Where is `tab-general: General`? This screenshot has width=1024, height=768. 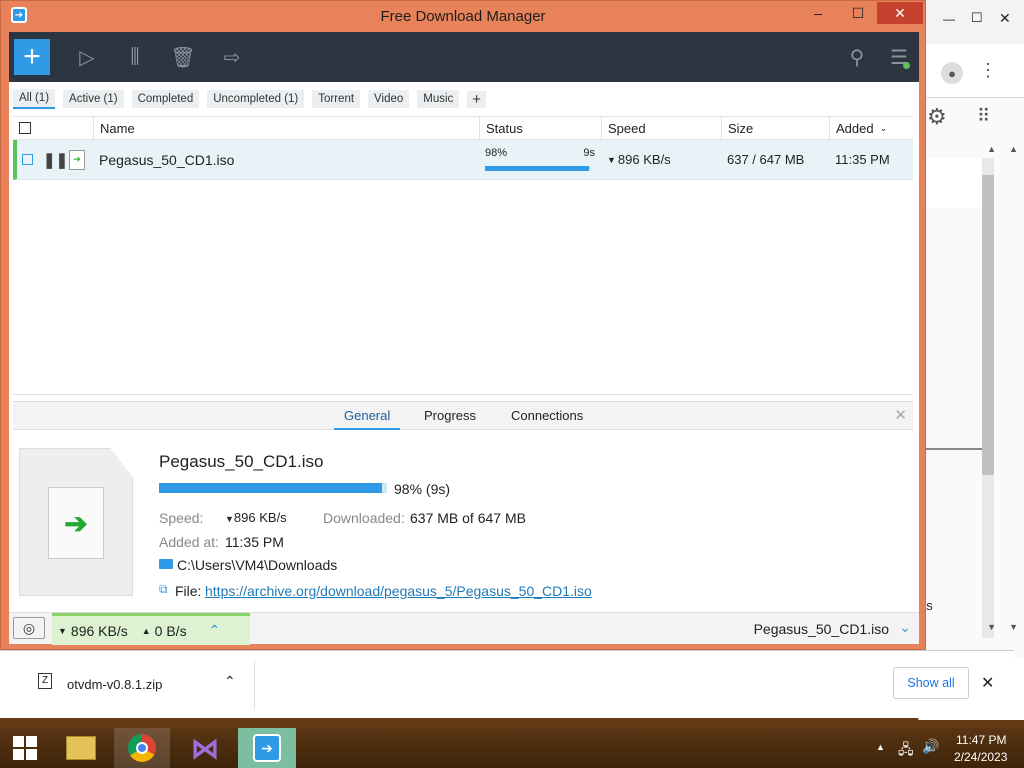
tab-general: General is located at coordinates (367, 419).